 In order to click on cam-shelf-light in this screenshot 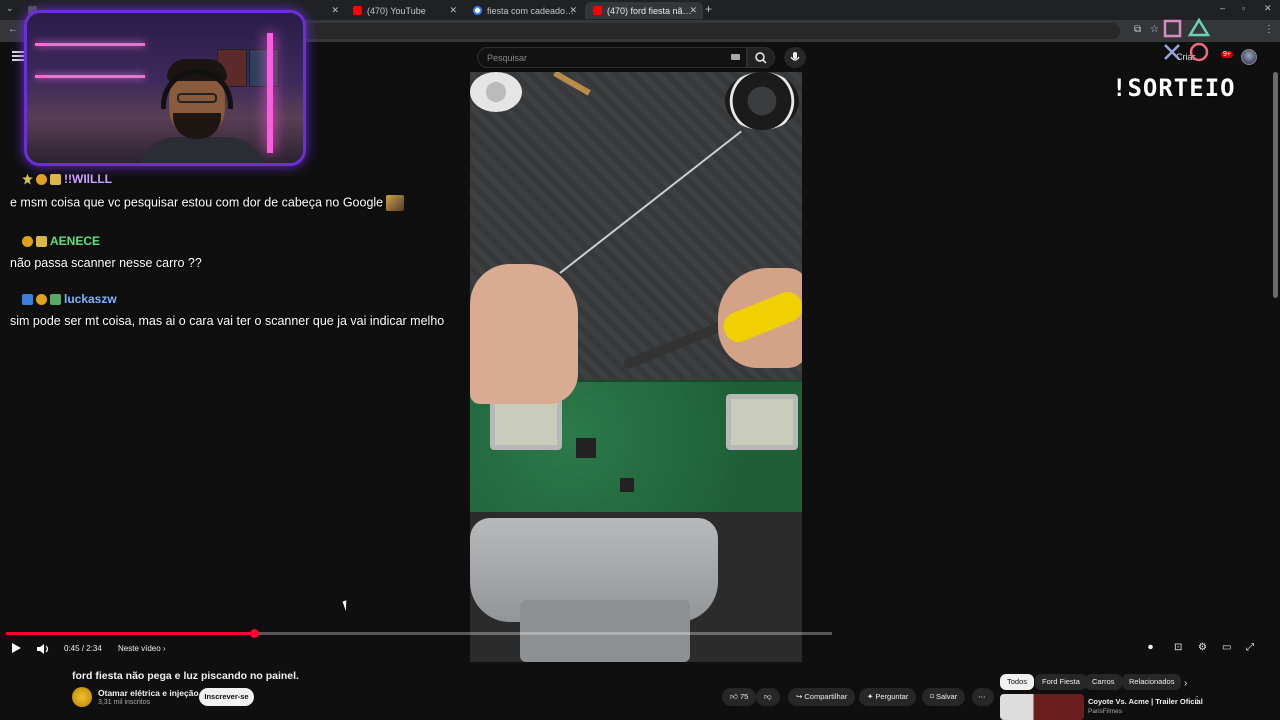, I will do `click(90, 76)`.